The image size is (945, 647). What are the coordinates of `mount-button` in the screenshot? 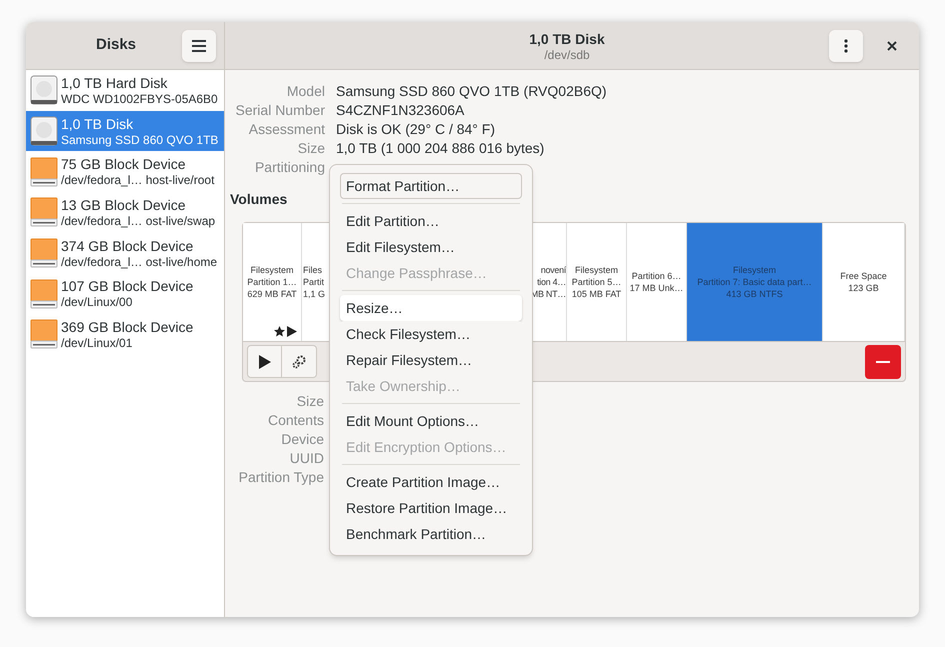 It's located at (264, 361).